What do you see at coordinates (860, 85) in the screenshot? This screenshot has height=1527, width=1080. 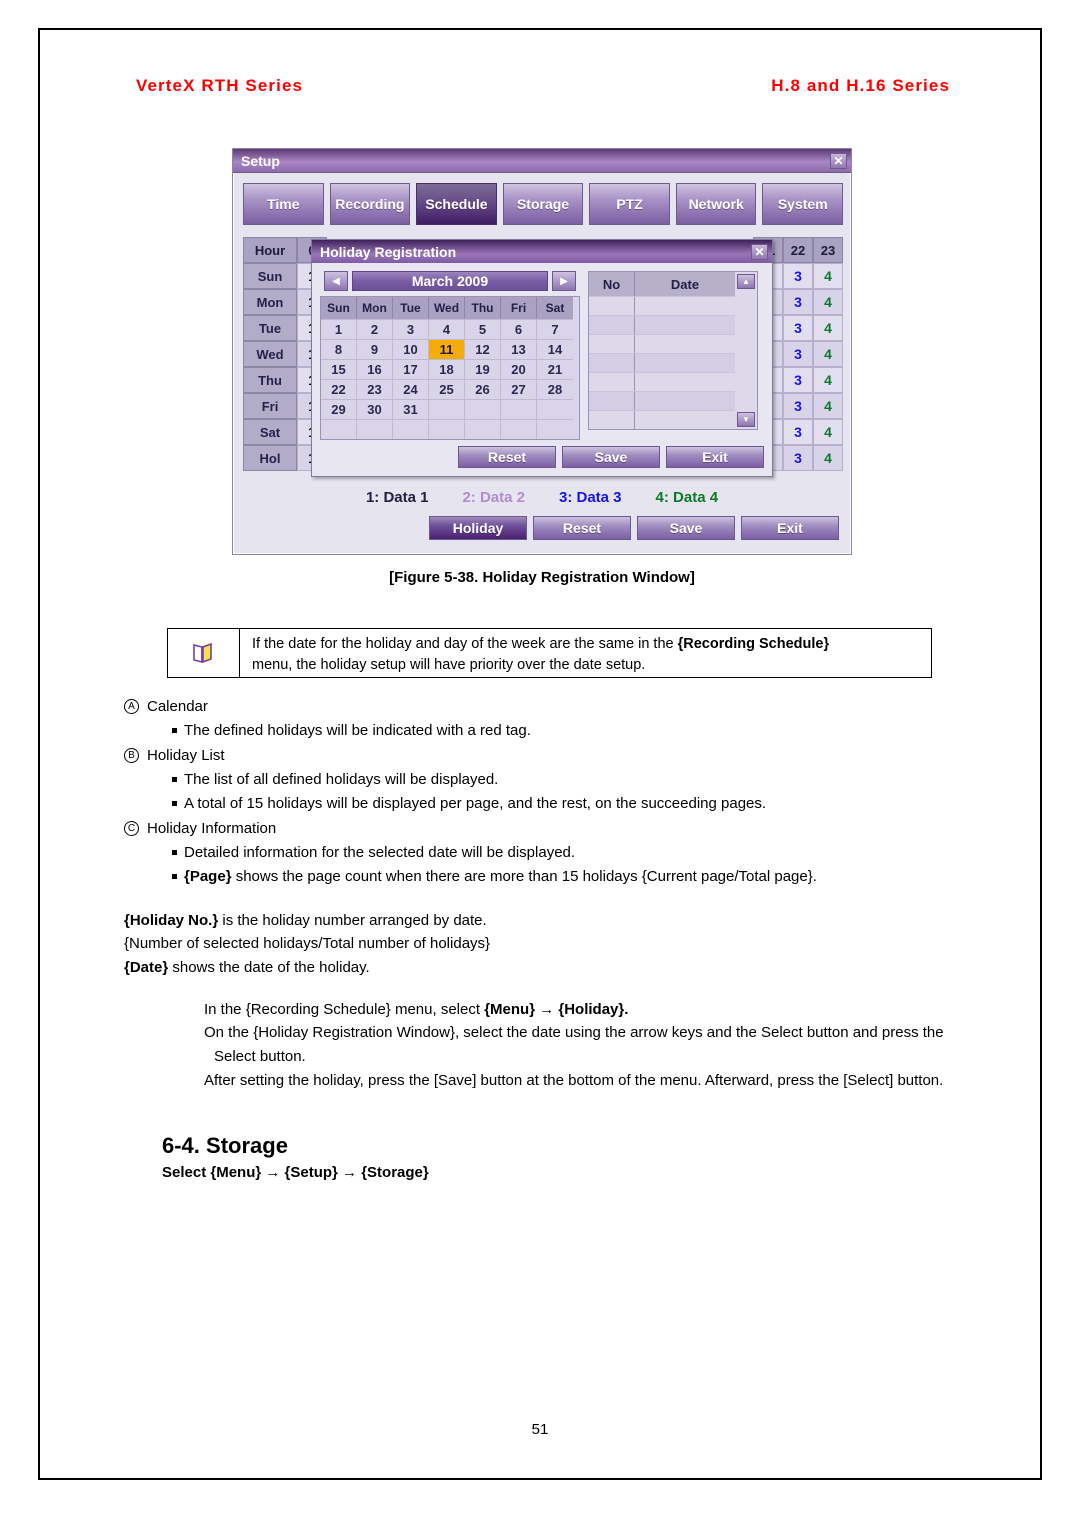 I see `header-right-title: H.8 and H.16 Series` at bounding box center [860, 85].